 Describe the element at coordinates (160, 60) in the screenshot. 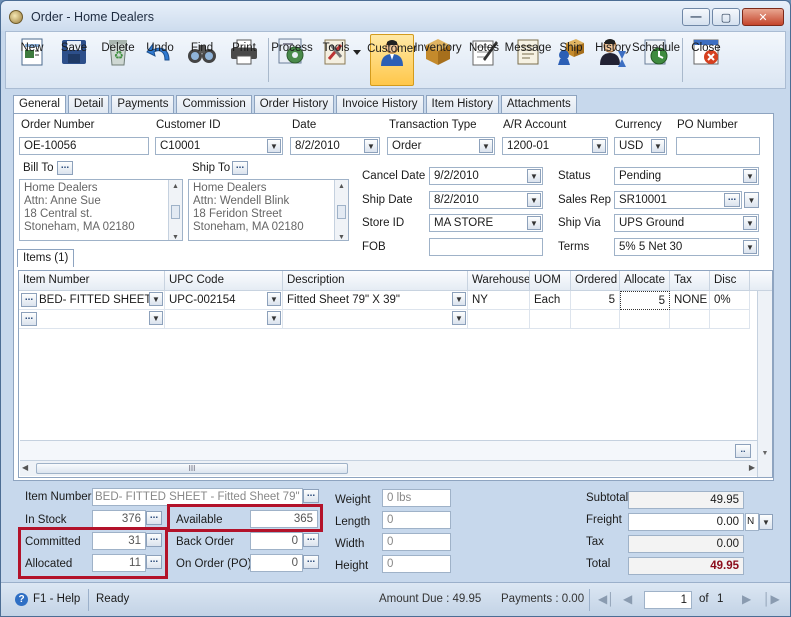

I see `toolbar-undo-button: Undo` at that location.